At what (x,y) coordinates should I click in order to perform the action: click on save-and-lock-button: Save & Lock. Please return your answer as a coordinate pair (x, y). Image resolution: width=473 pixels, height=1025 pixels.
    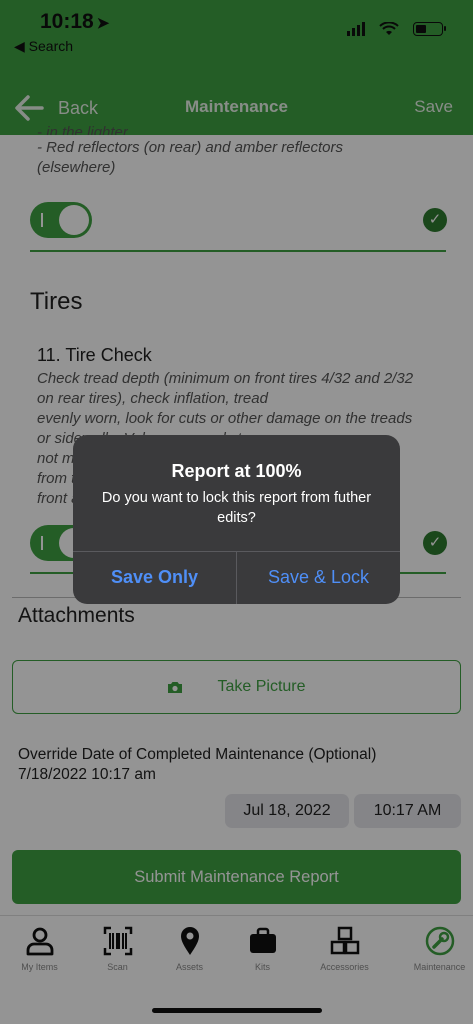
    Looking at the image, I should click on (318, 577).